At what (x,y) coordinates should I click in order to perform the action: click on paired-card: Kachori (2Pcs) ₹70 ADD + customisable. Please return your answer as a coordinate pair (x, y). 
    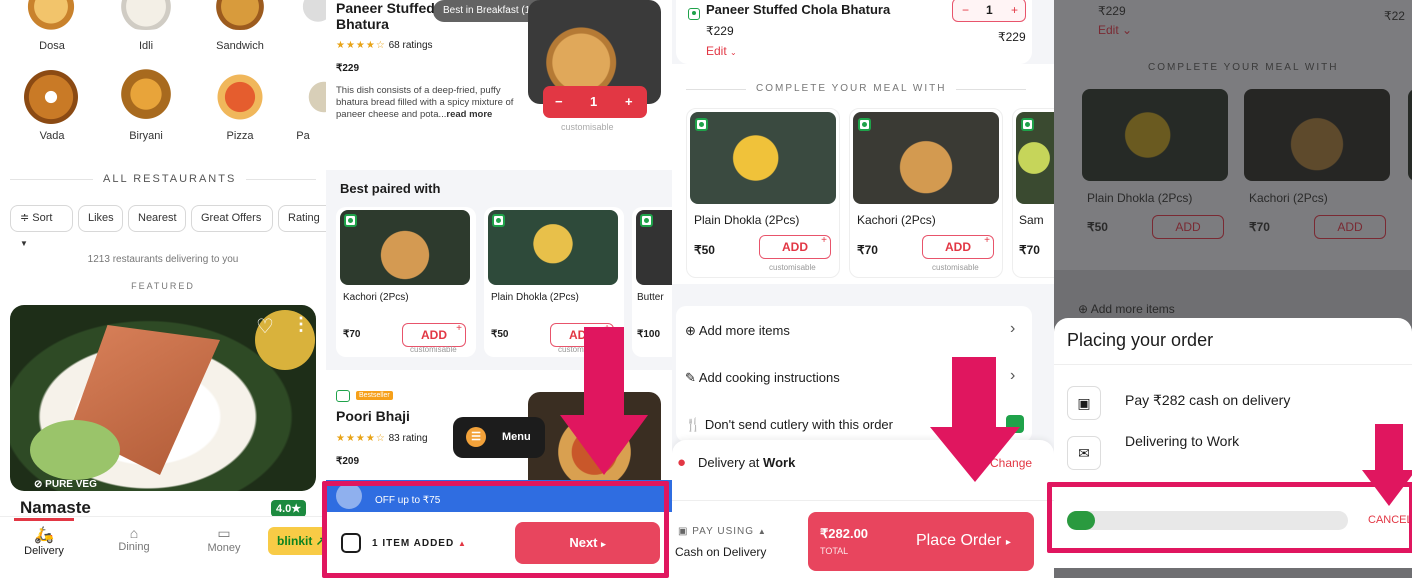
    Looking at the image, I should click on (406, 282).